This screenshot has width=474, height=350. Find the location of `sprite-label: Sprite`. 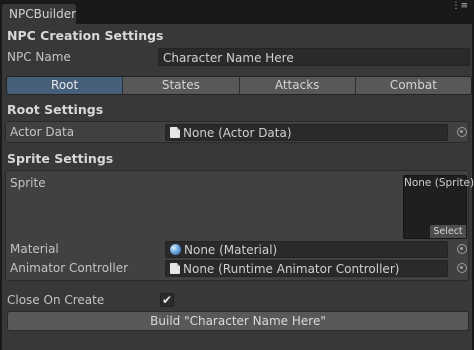

sprite-label: Sprite is located at coordinates (28, 183).